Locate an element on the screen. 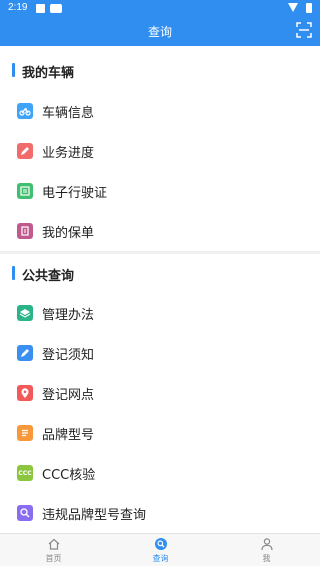 The height and width of the screenshot is (566, 320). layers-icon is located at coordinates (25, 313).